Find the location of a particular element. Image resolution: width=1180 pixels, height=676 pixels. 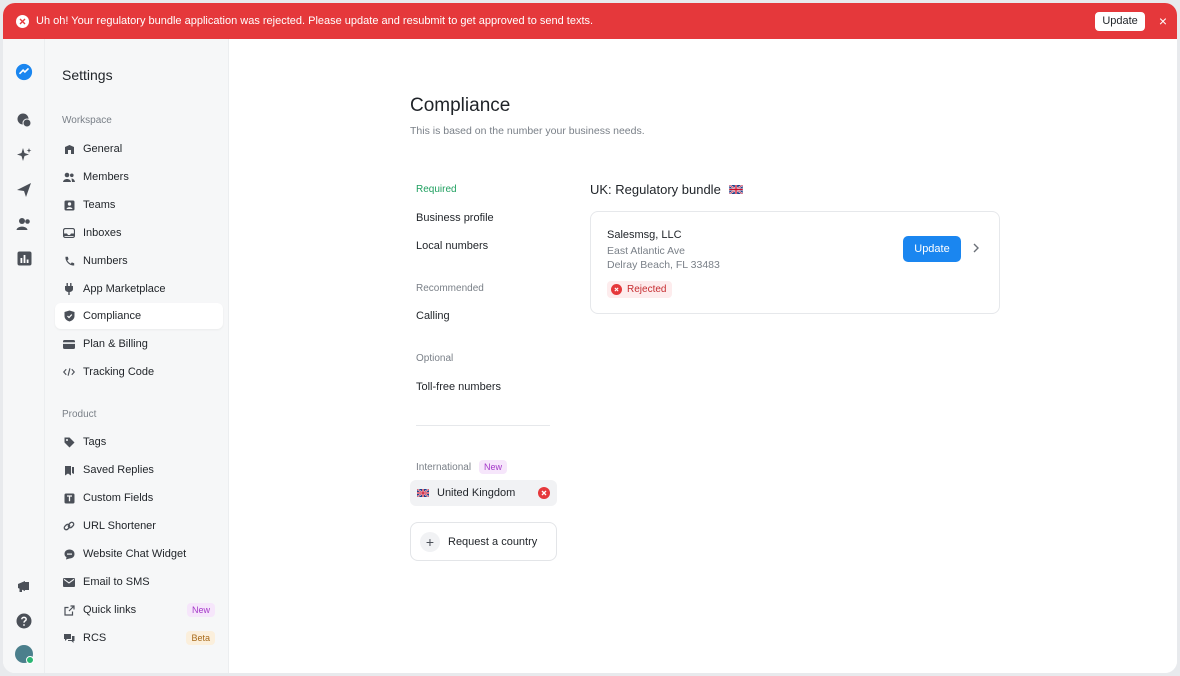

sidebar-item-website-chat-widget: Website Chat Widget is located at coordinates (139, 554).